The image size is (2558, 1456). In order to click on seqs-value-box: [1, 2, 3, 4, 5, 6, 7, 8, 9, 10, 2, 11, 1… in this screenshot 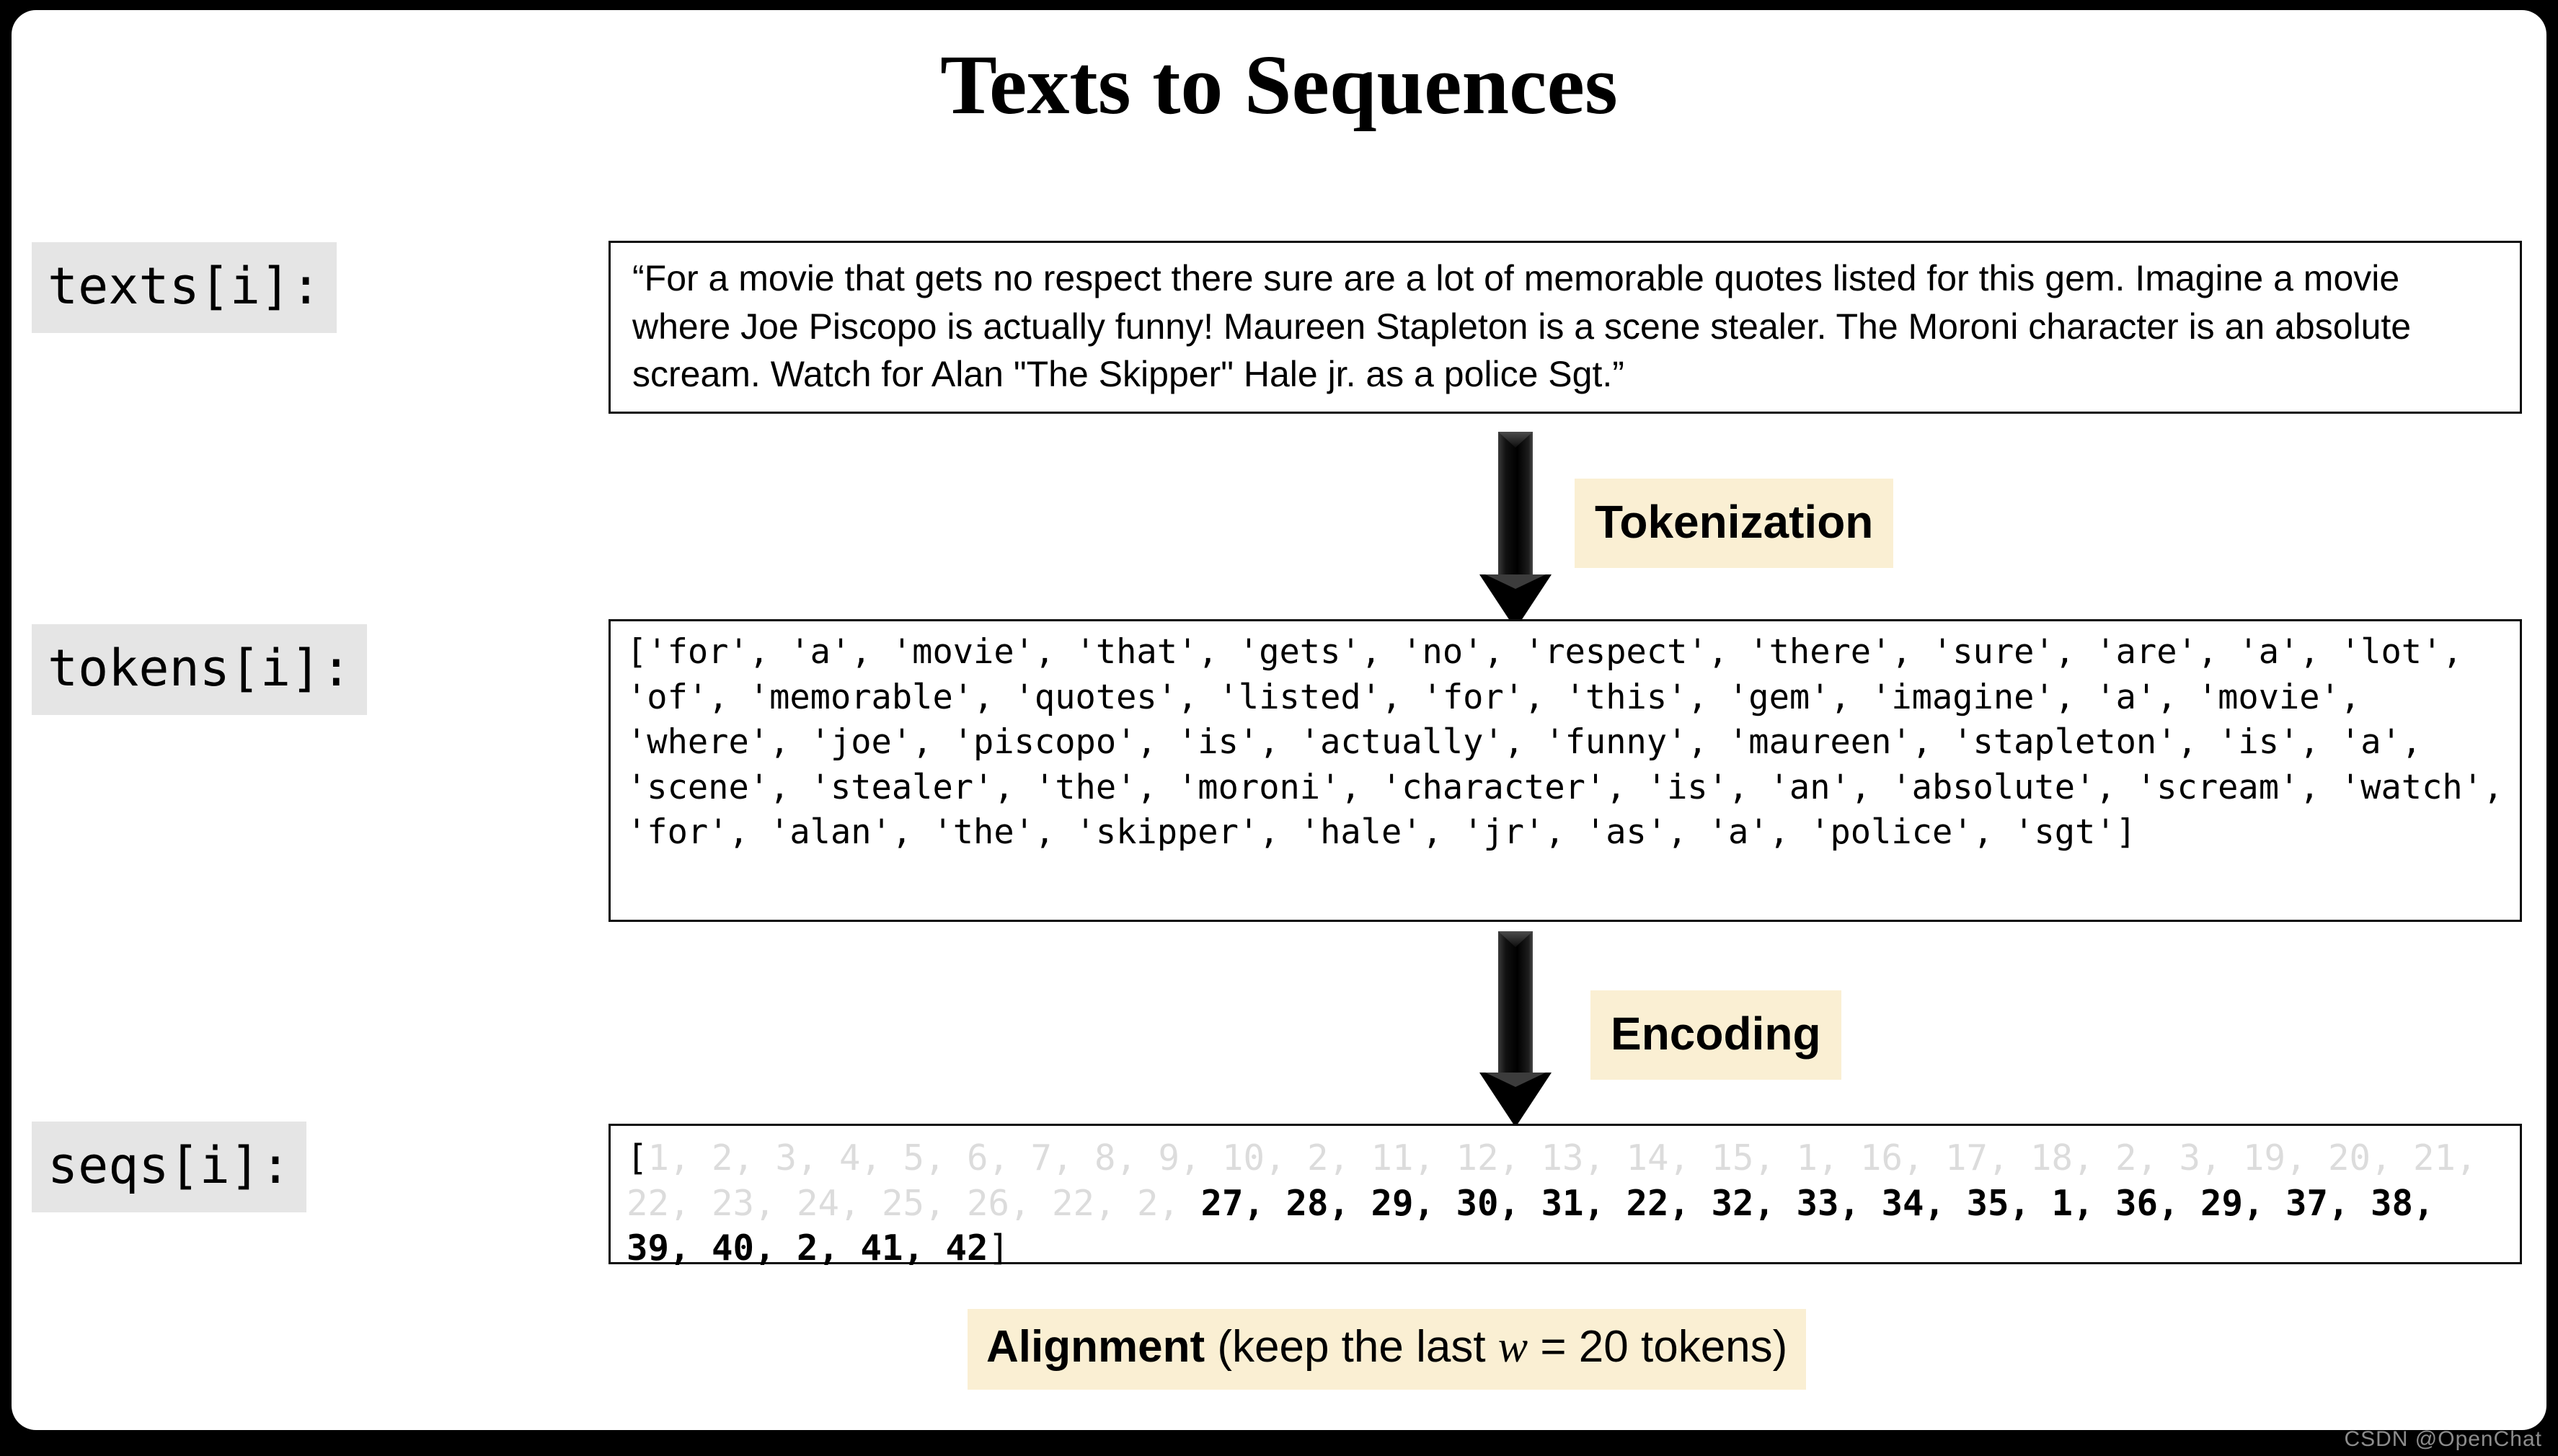, I will do `click(1565, 1196)`.